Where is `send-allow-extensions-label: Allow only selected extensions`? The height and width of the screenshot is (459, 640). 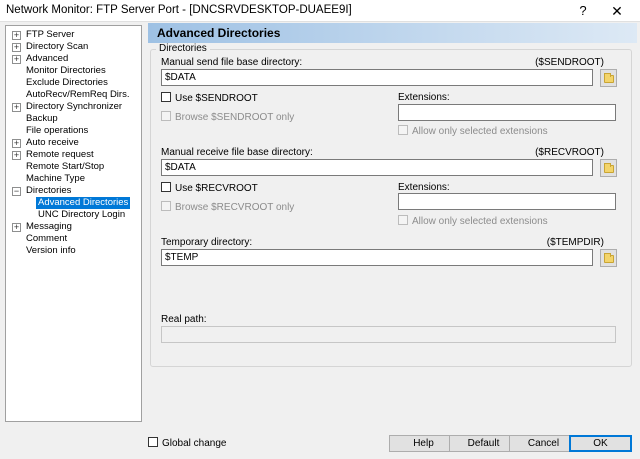 send-allow-extensions-label: Allow only selected extensions is located at coordinates (480, 131).